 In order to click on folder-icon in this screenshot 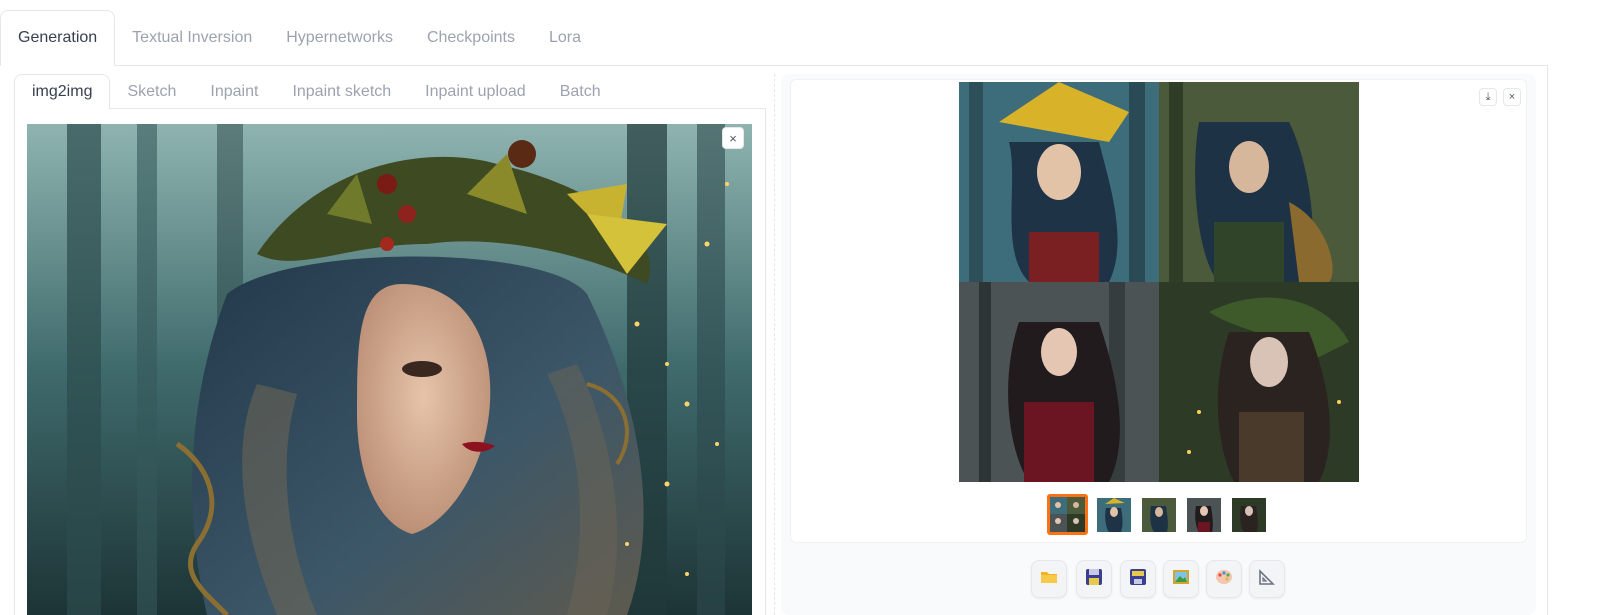, I will do `click(1049, 579)`.